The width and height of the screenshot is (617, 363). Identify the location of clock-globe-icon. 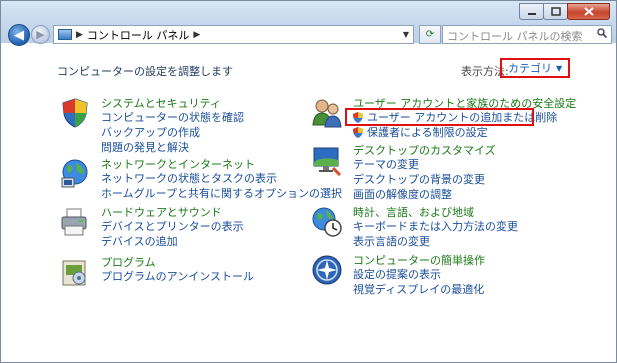
(327, 222).